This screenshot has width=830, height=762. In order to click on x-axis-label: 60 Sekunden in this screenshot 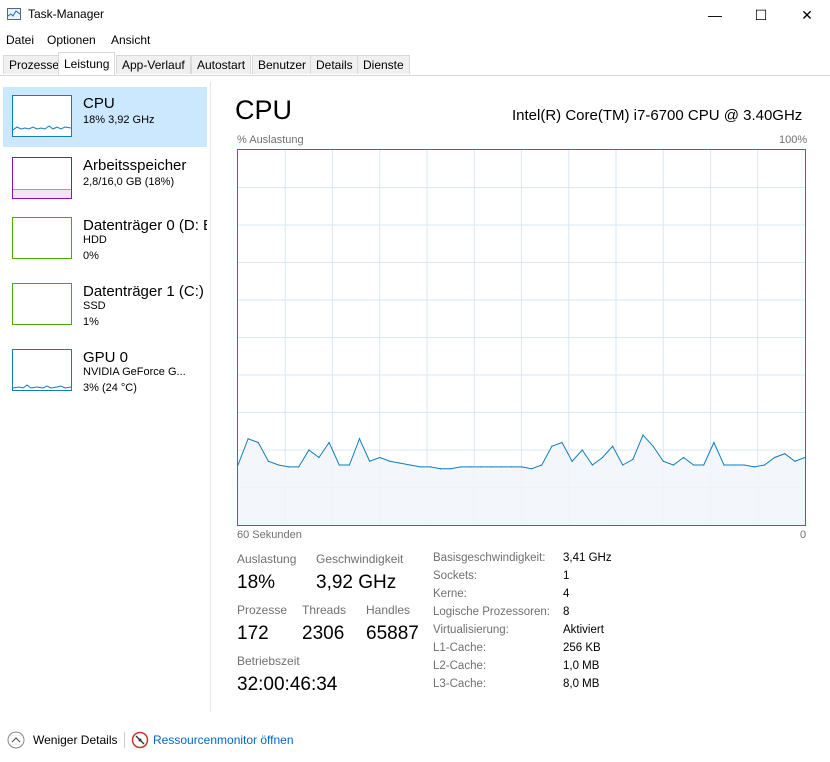, I will do `click(269, 535)`.